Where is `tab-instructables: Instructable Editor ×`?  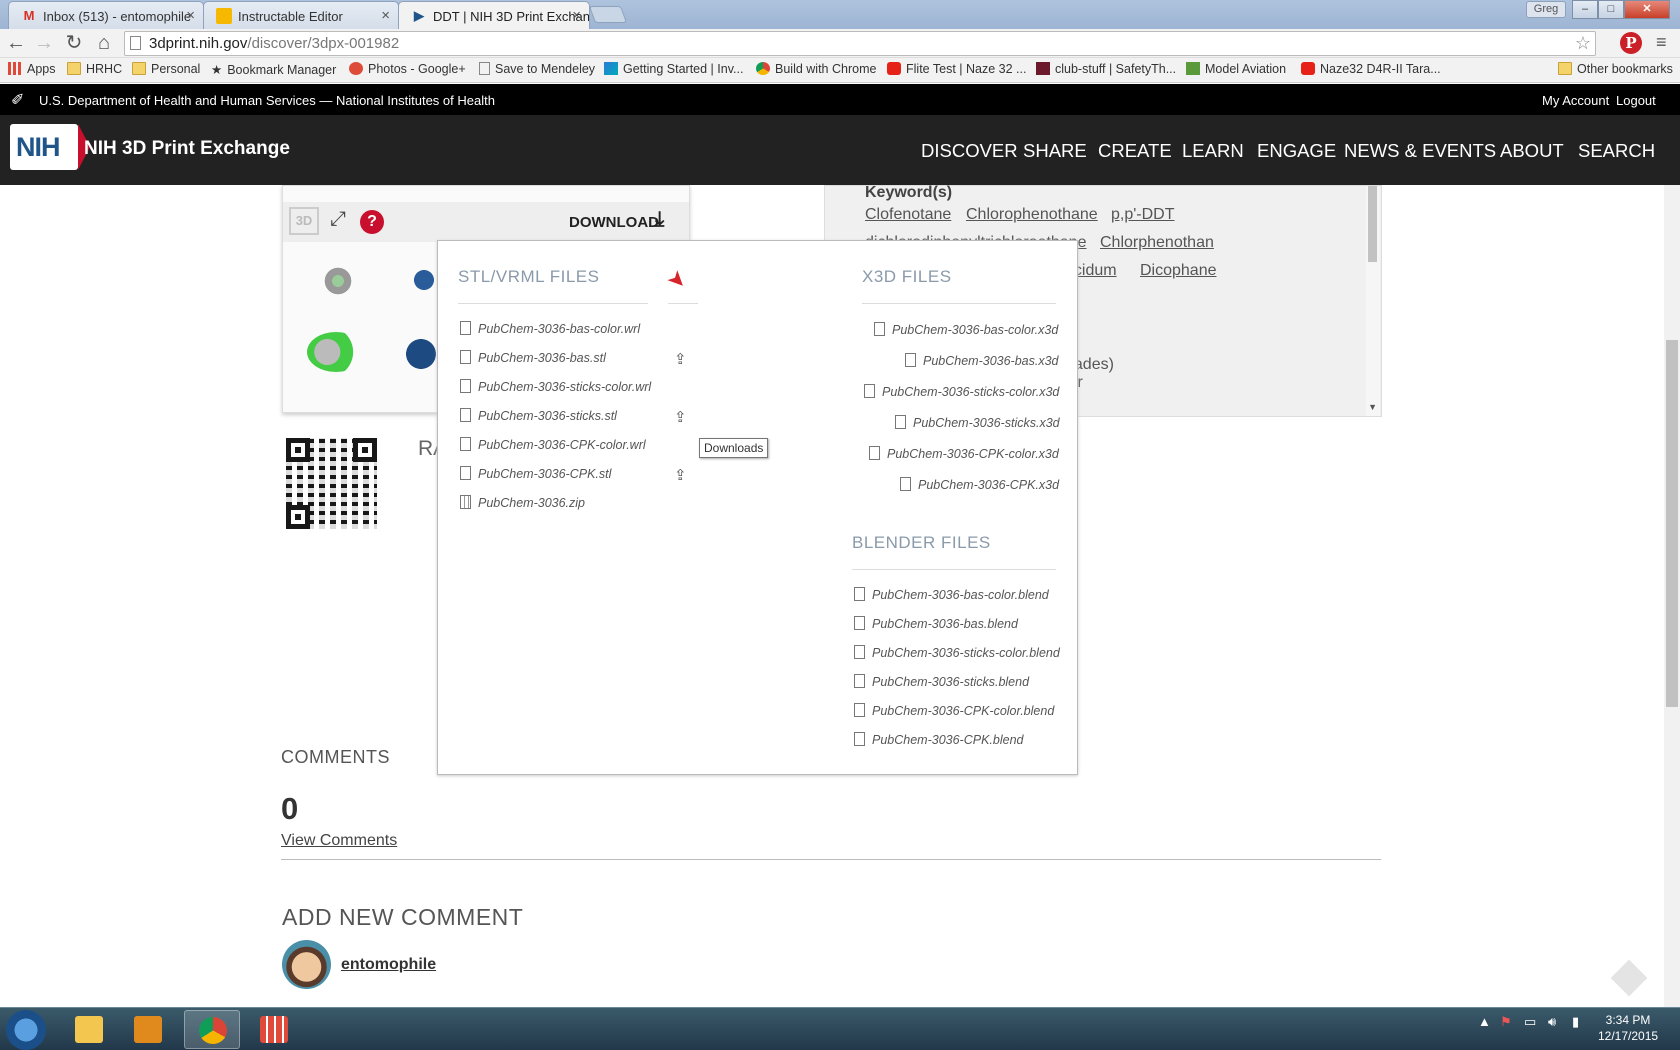 tab-instructables: Instructable Editor × is located at coordinates (301, 15).